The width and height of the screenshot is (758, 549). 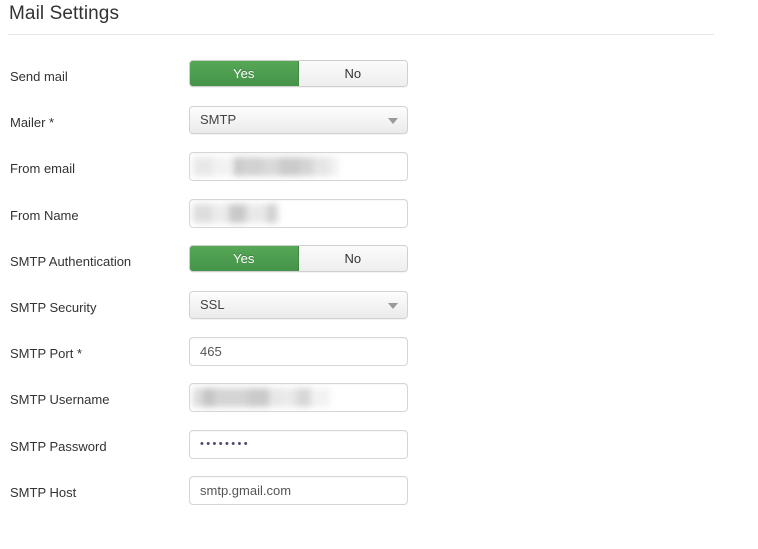 I want to click on input-value-smtp-host: smtp.gmail.com, so click(x=246, y=490).